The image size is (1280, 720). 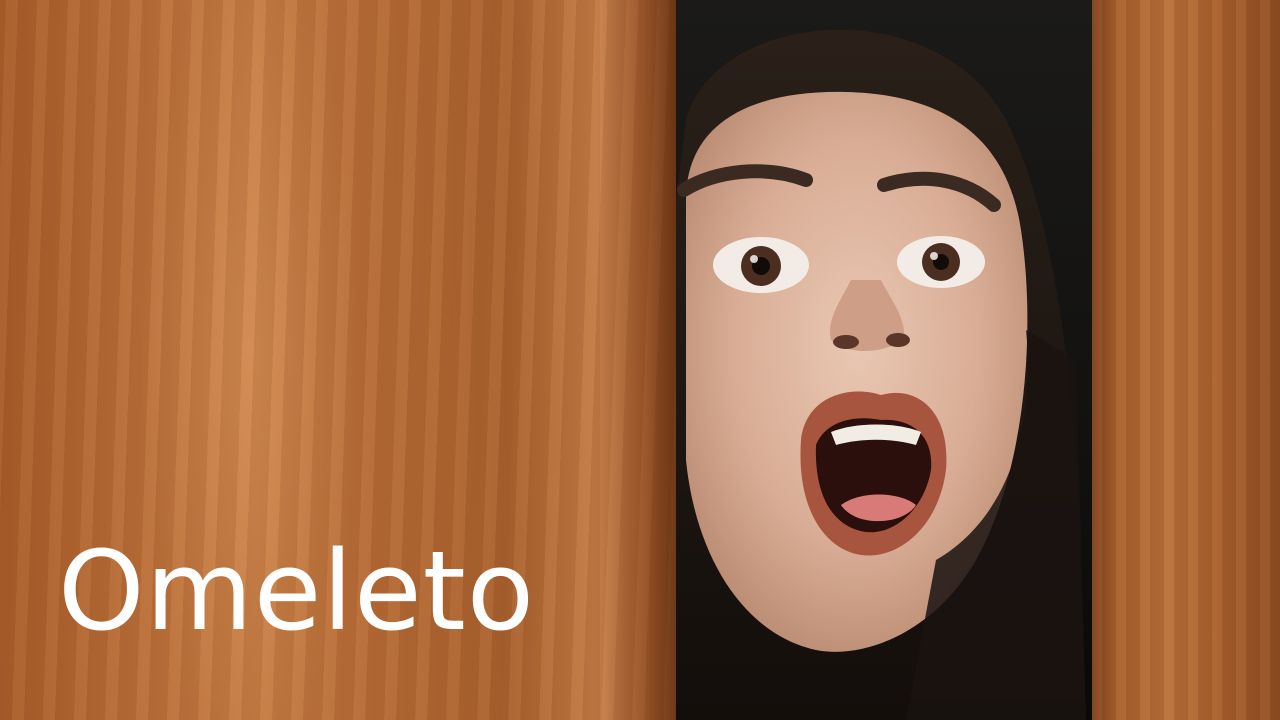 What do you see at coordinates (1186, 360) in the screenshot?
I see `wooden-door-right` at bounding box center [1186, 360].